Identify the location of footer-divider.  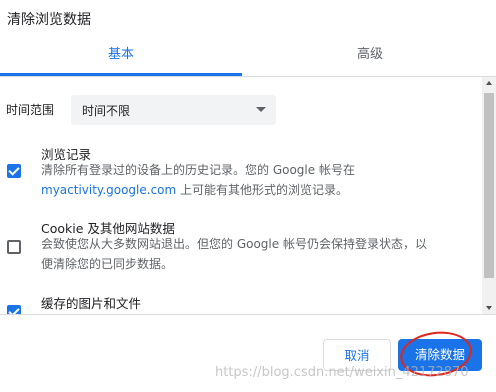
(248, 314).